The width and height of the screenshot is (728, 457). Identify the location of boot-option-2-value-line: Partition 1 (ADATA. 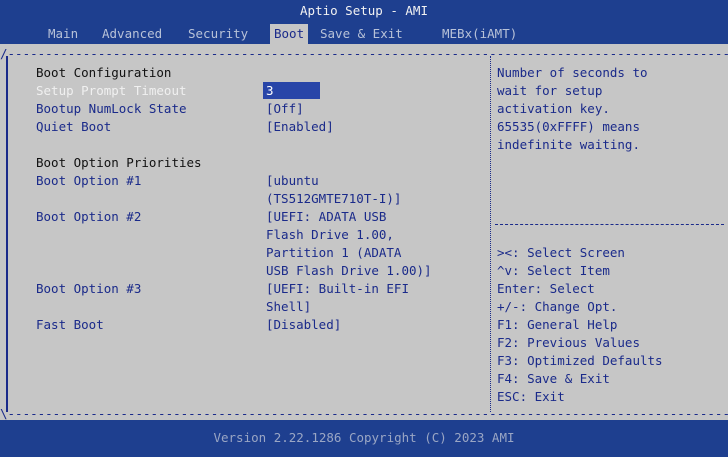
(333, 253).